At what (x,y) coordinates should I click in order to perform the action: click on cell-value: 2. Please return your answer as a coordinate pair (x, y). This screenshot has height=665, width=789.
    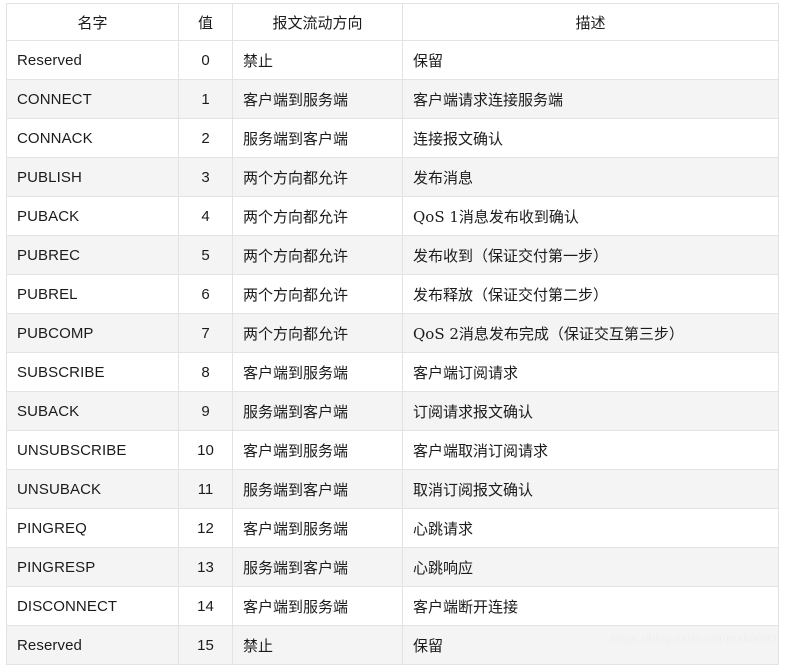
    Looking at the image, I should click on (205, 138).